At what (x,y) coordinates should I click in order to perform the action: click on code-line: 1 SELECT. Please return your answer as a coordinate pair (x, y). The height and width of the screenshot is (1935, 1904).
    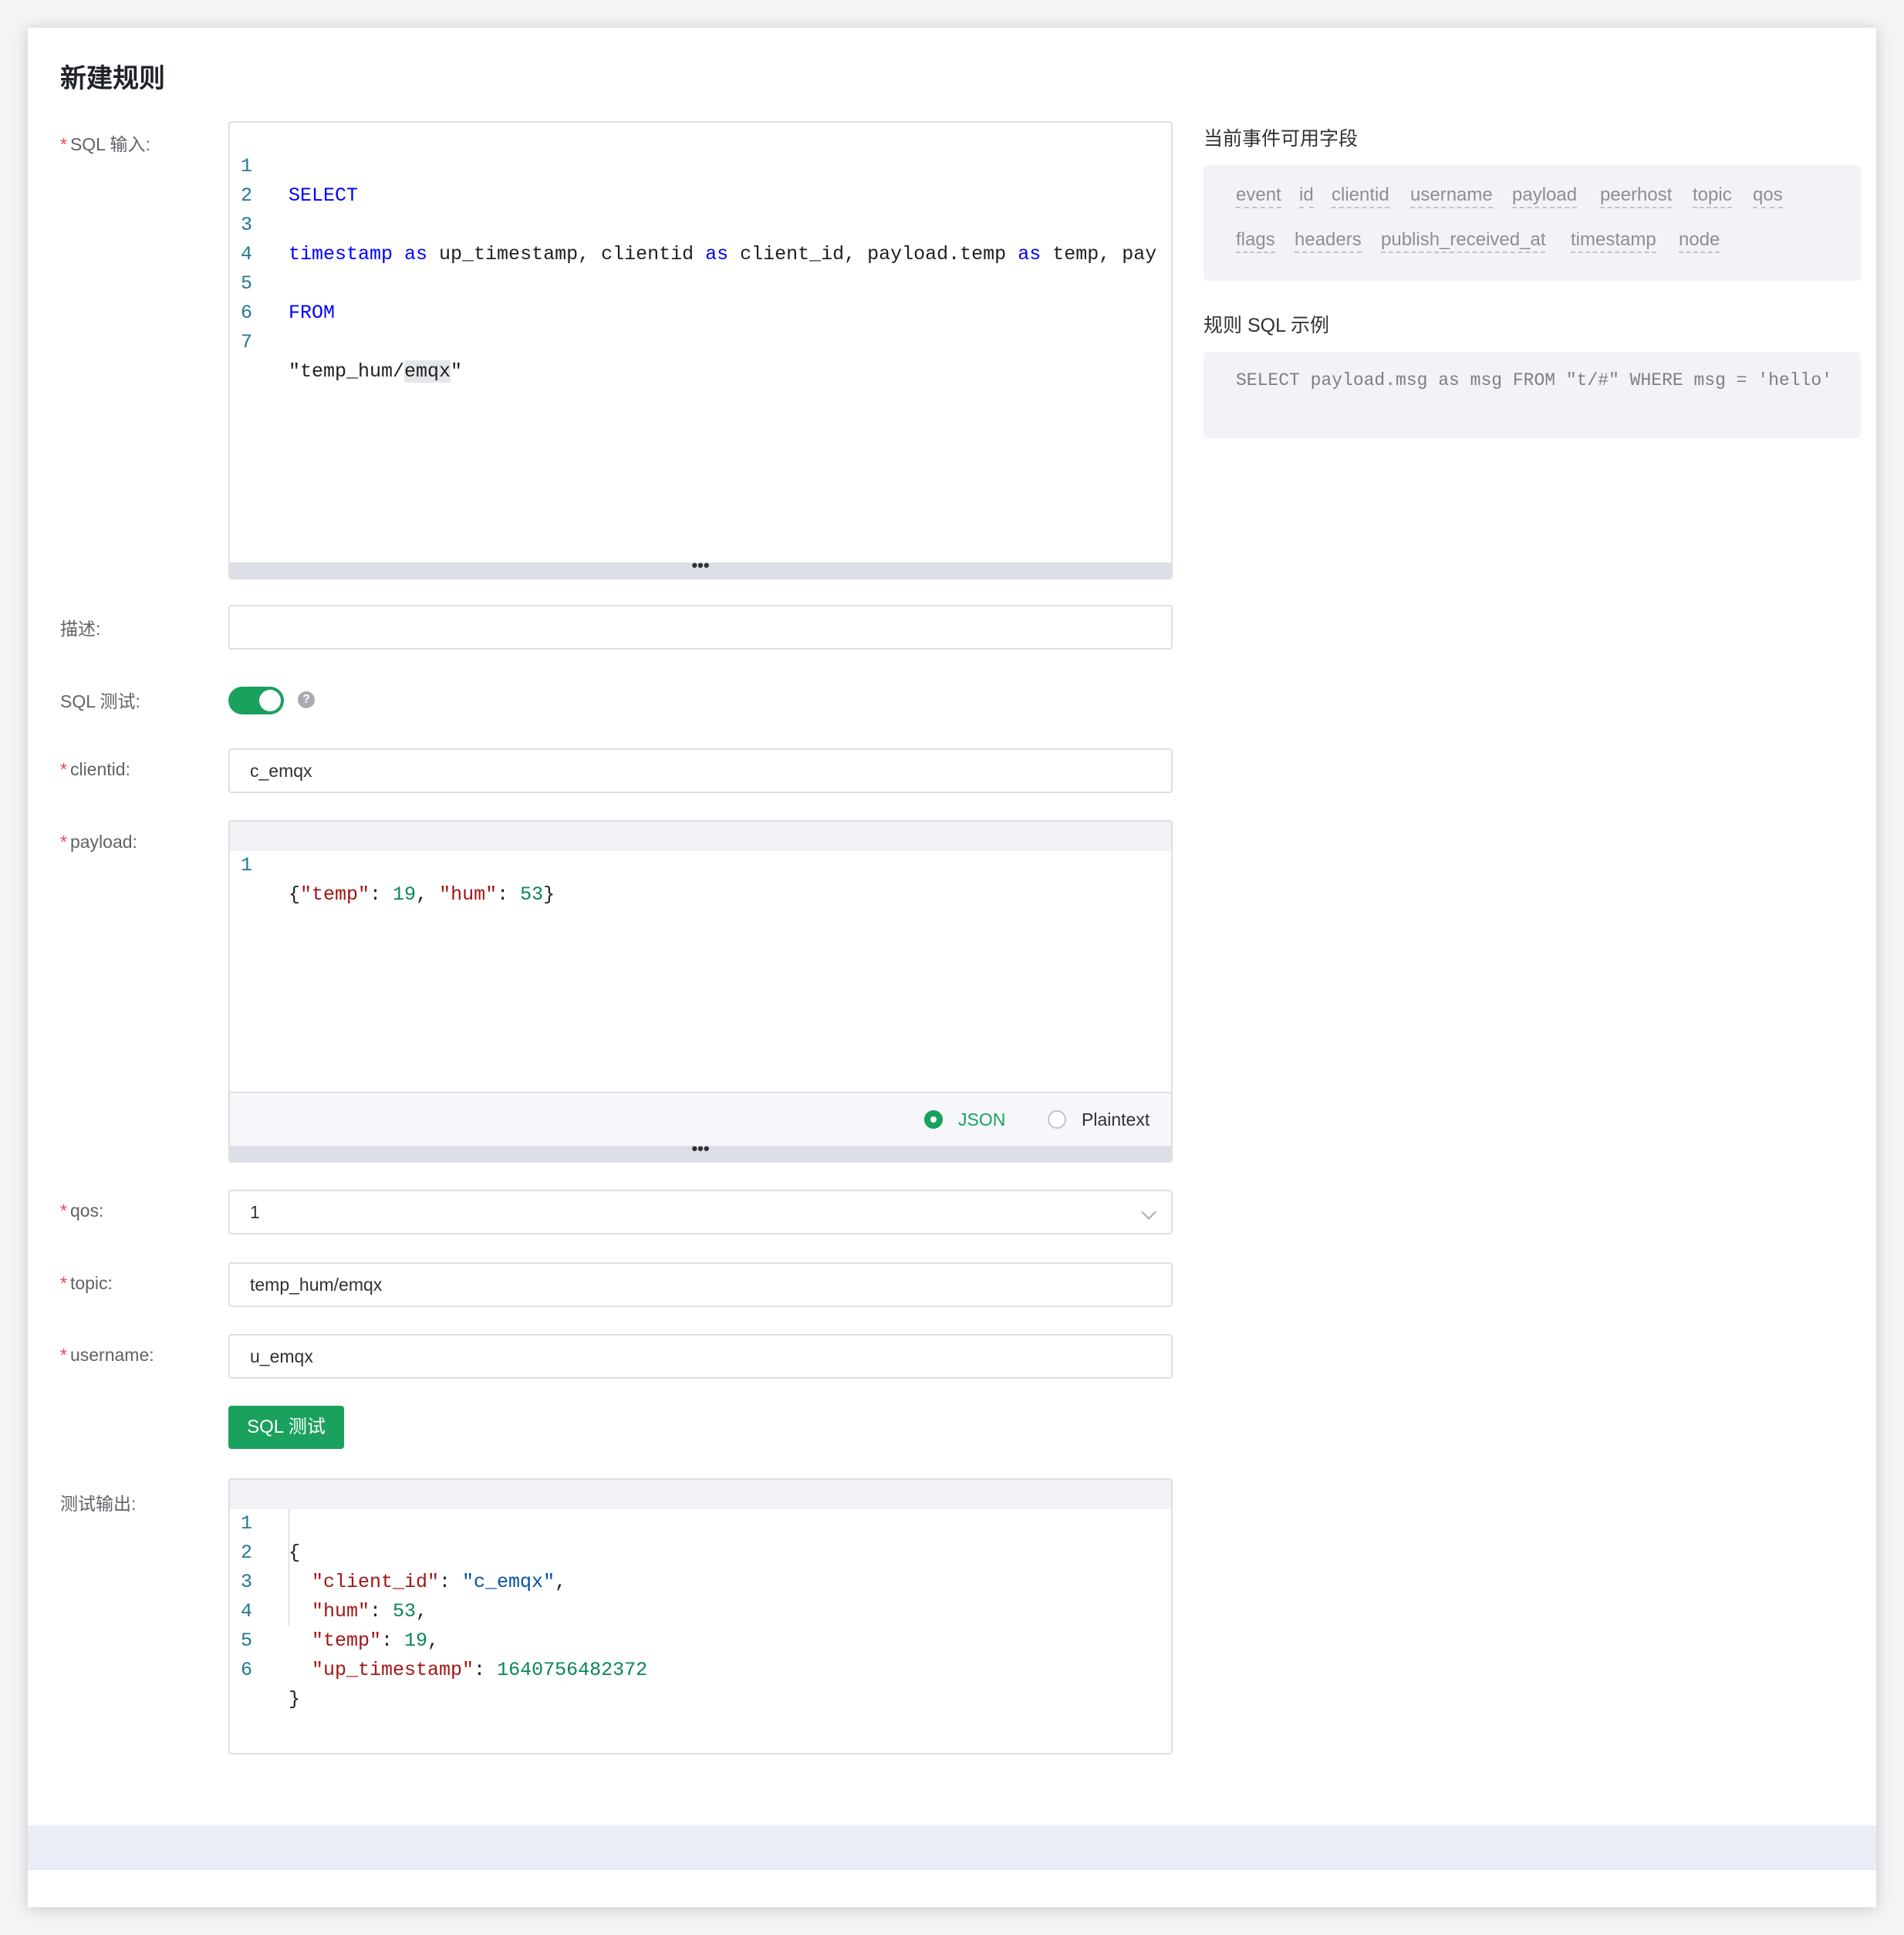
    Looking at the image, I should click on (300, 181).